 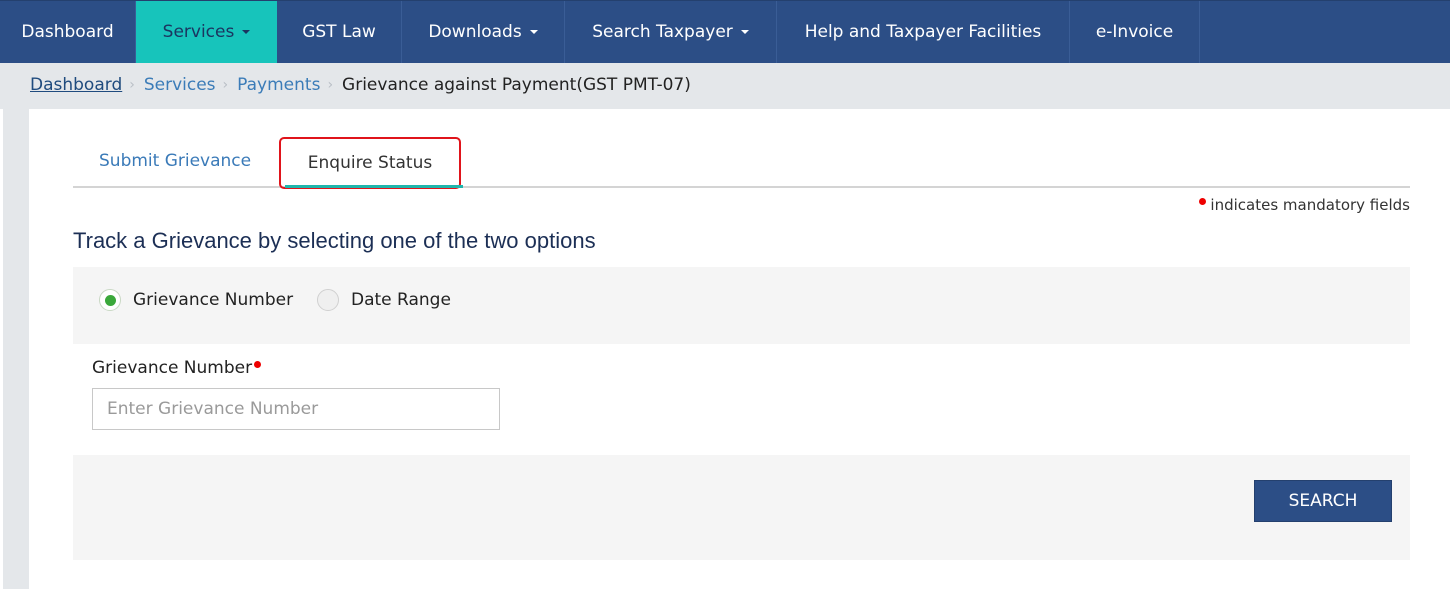 I want to click on radio-grievance-number: Grievance Number, so click(x=196, y=300).